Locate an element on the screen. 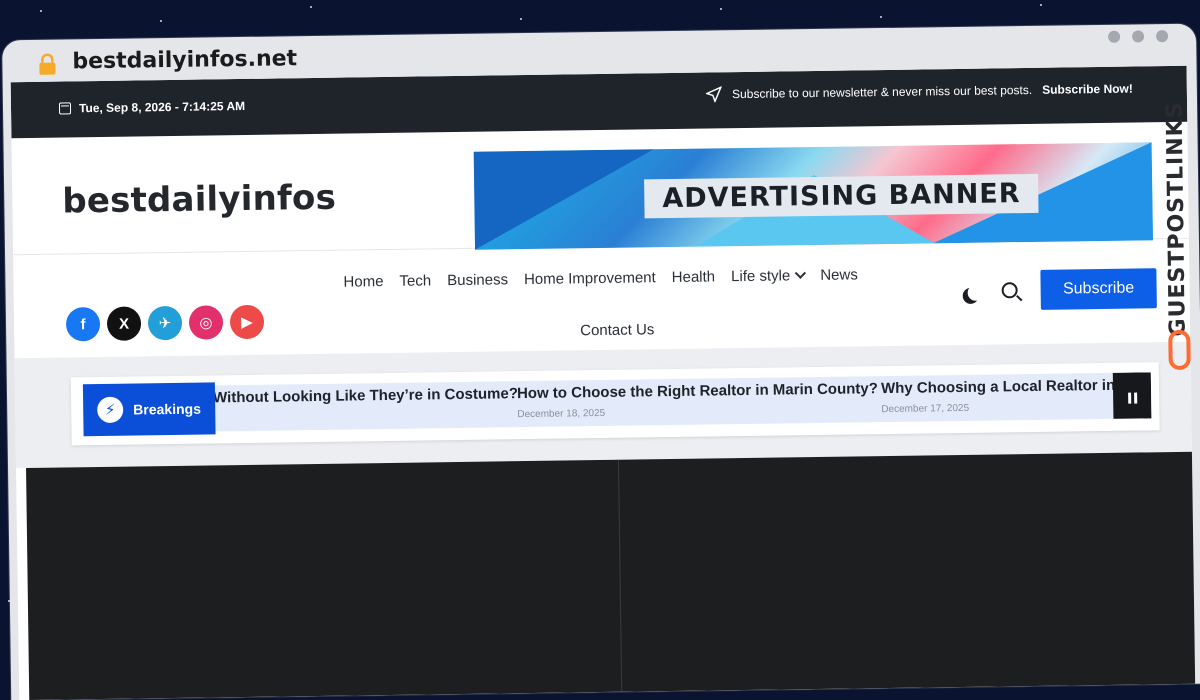  nav-life-style-label: Life style is located at coordinates (760, 276).